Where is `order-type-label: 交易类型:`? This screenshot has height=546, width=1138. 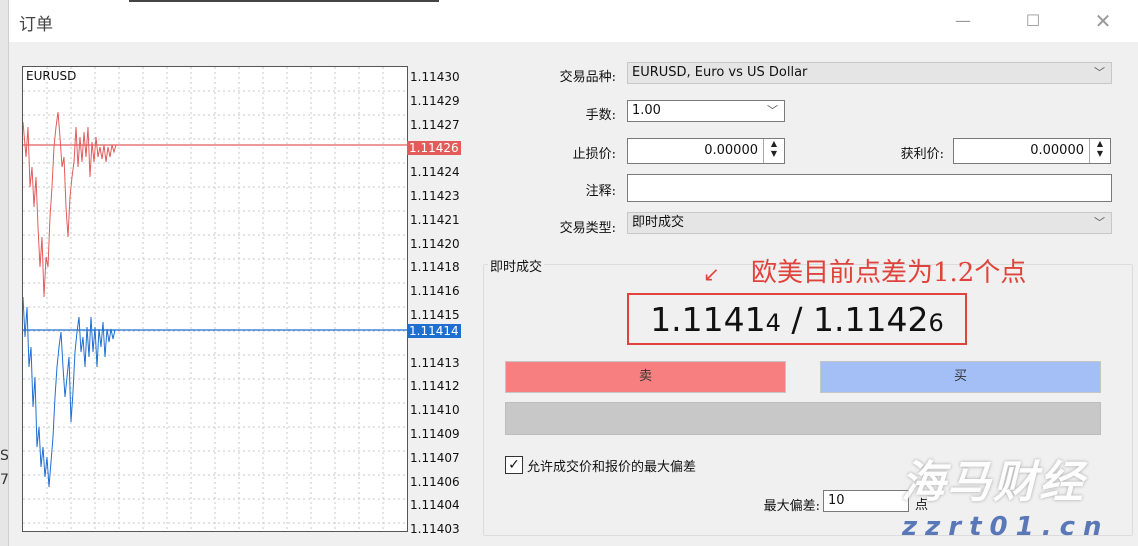
order-type-label: 交易类型: is located at coordinates (587, 228).